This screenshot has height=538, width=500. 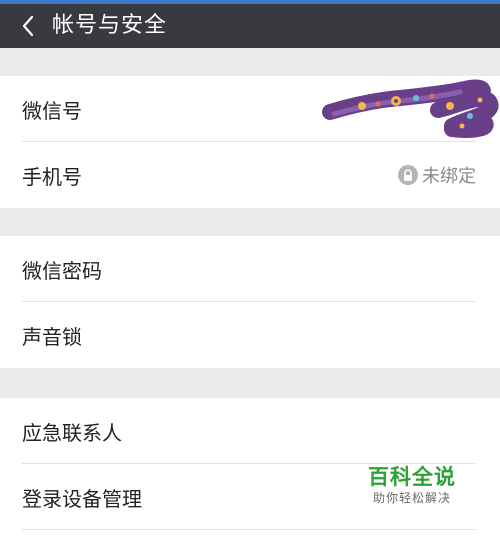 What do you see at coordinates (72, 432) in the screenshot?
I see `emergency-contact-label: 应急联系人` at bounding box center [72, 432].